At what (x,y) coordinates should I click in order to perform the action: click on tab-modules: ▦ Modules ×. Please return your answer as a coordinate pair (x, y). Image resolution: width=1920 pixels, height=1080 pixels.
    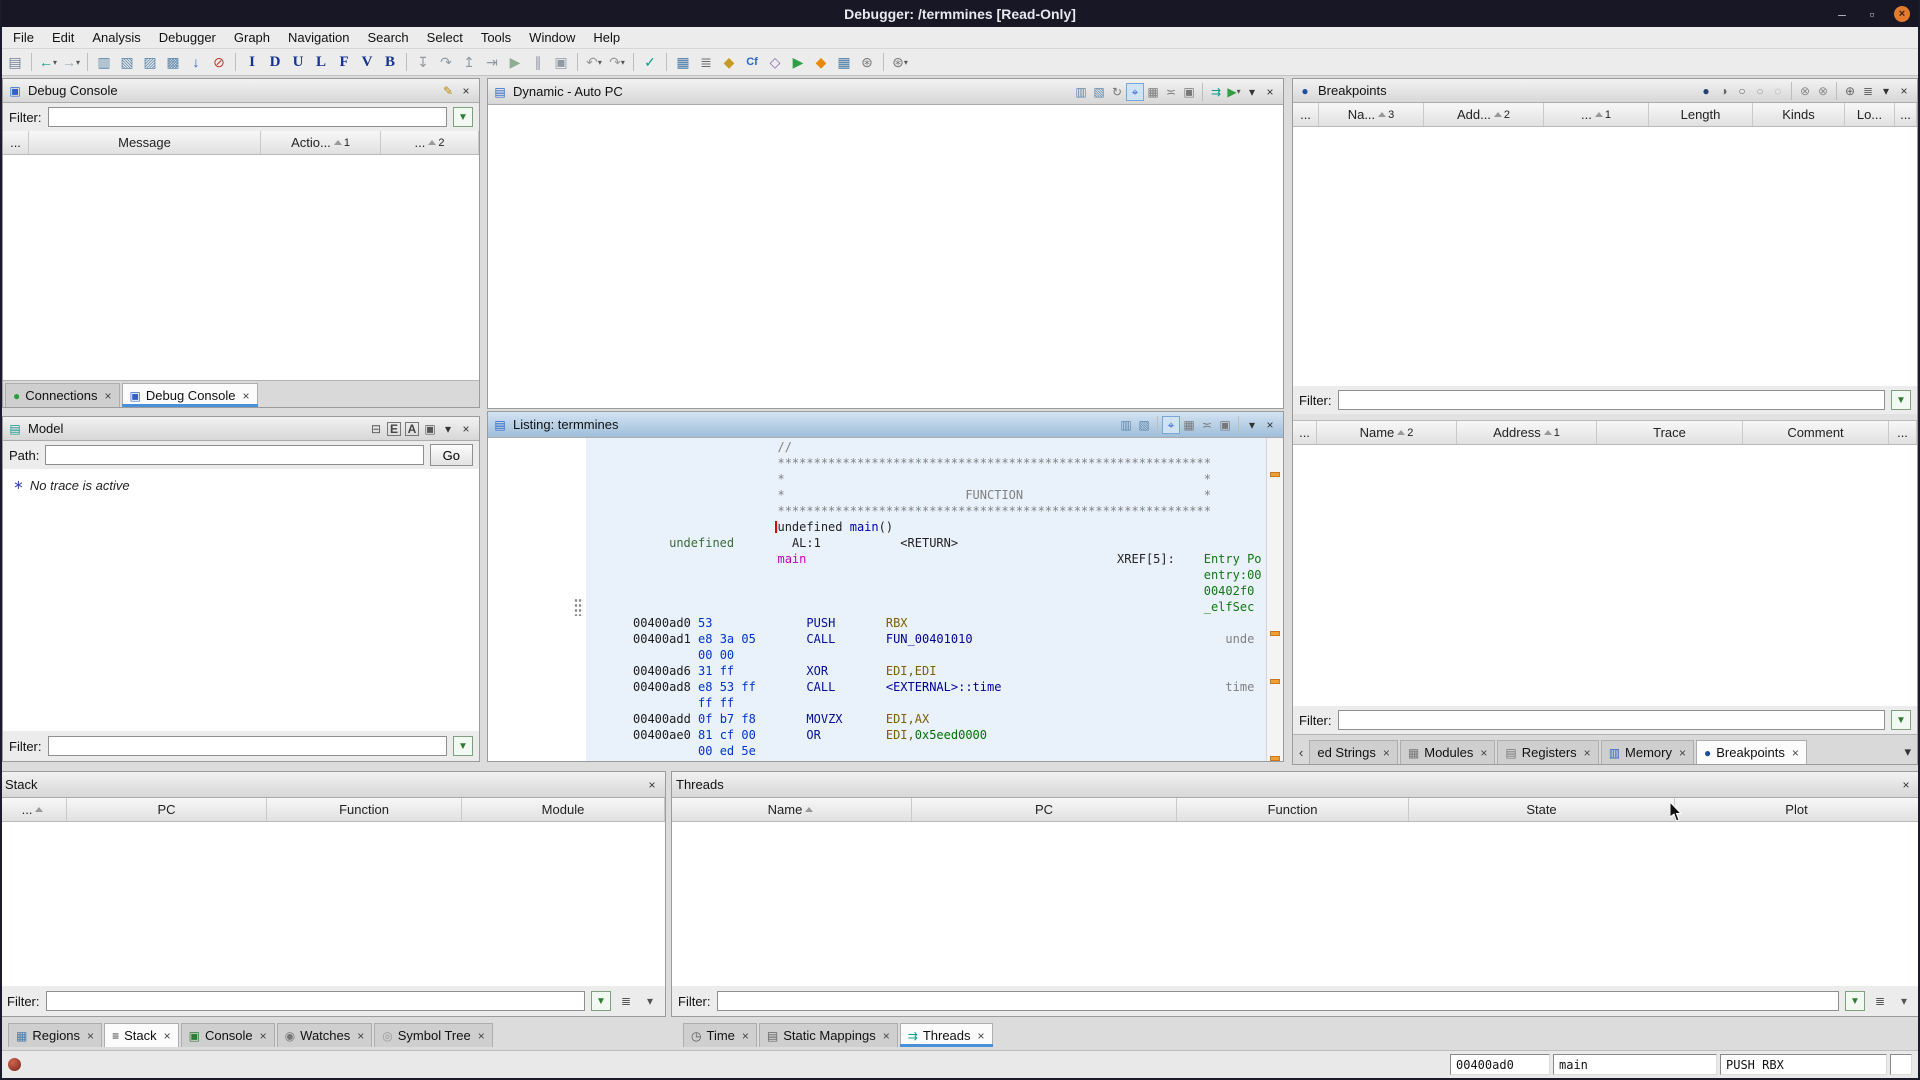
    Looking at the image, I should click on (1447, 752).